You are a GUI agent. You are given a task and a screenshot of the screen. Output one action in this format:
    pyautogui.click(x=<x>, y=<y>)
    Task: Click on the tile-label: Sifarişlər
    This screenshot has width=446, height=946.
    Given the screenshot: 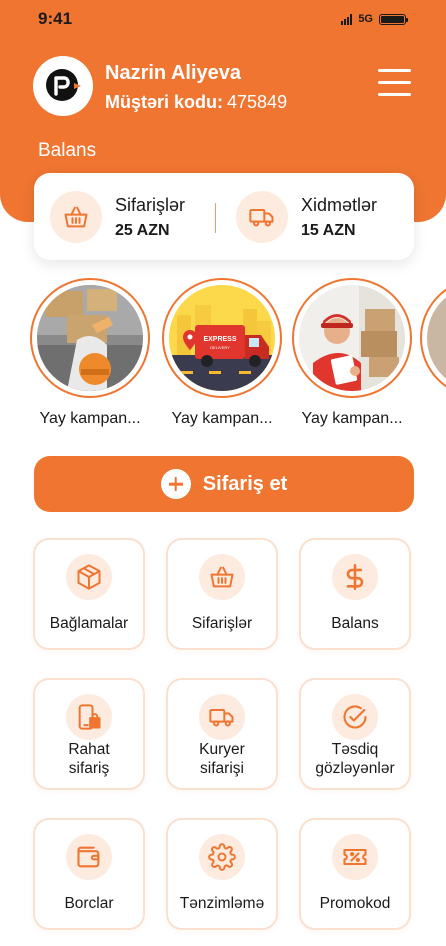 What is the action you would take?
    pyautogui.click(x=222, y=623)
    